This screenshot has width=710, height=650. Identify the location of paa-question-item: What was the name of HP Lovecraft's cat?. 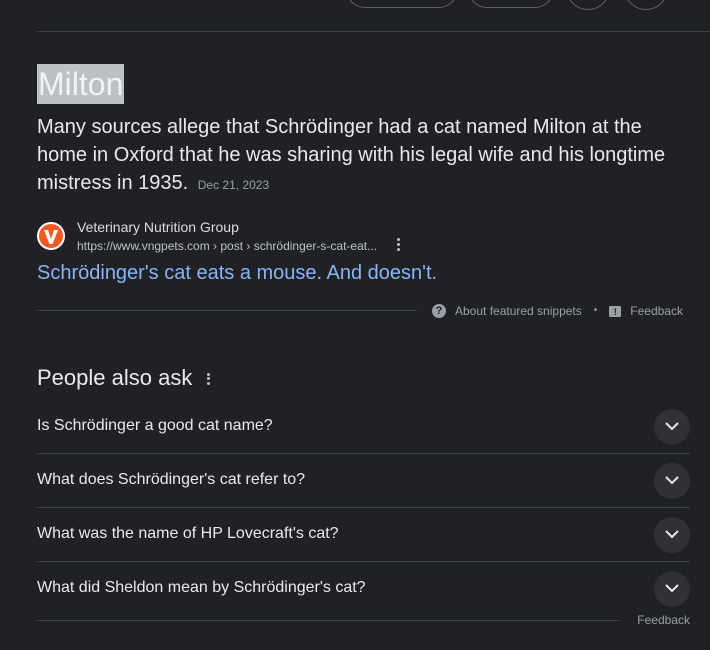
(363, 535).